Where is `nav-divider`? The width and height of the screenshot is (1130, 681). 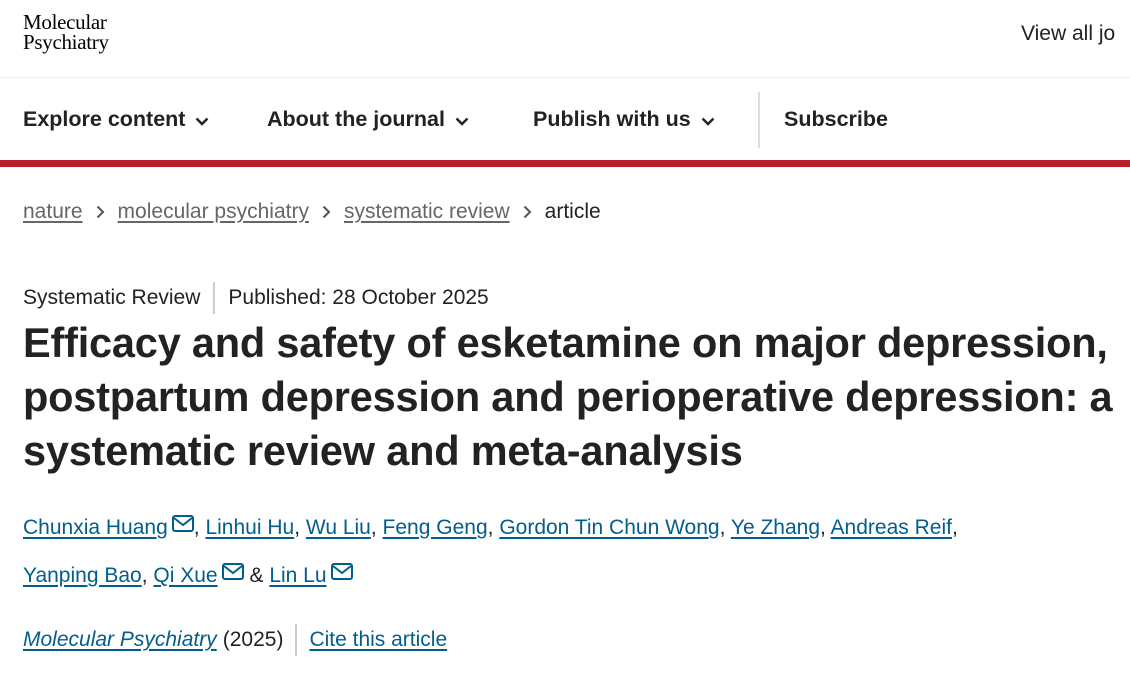 nav-divider is located at coordinates (759, 120).